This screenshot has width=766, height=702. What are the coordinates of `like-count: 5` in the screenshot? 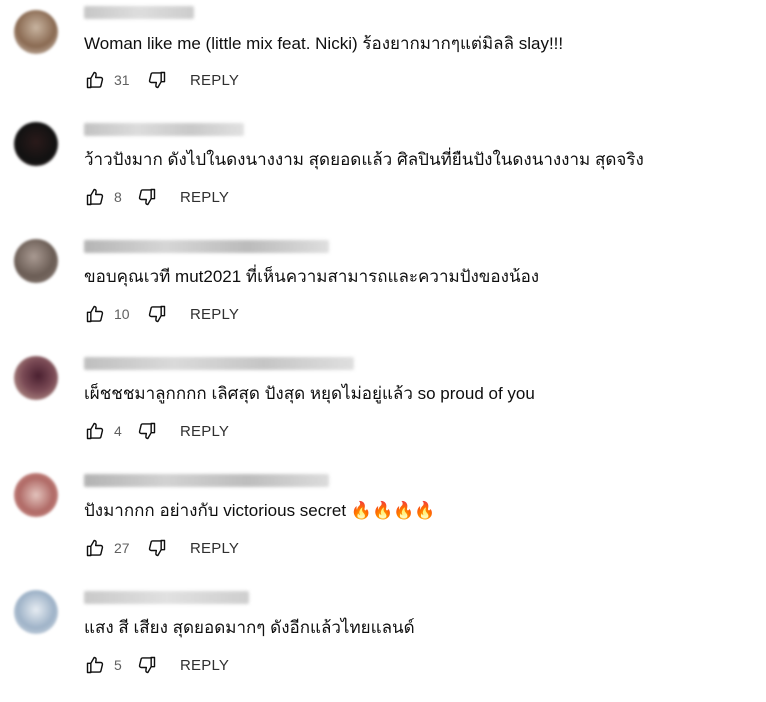 It's located at (118, 665).